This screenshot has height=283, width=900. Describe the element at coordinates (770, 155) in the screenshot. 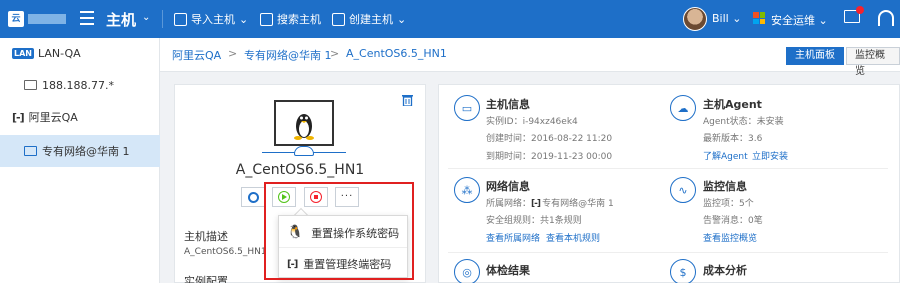

I see `install-agent-link: 立即安装` at that location.